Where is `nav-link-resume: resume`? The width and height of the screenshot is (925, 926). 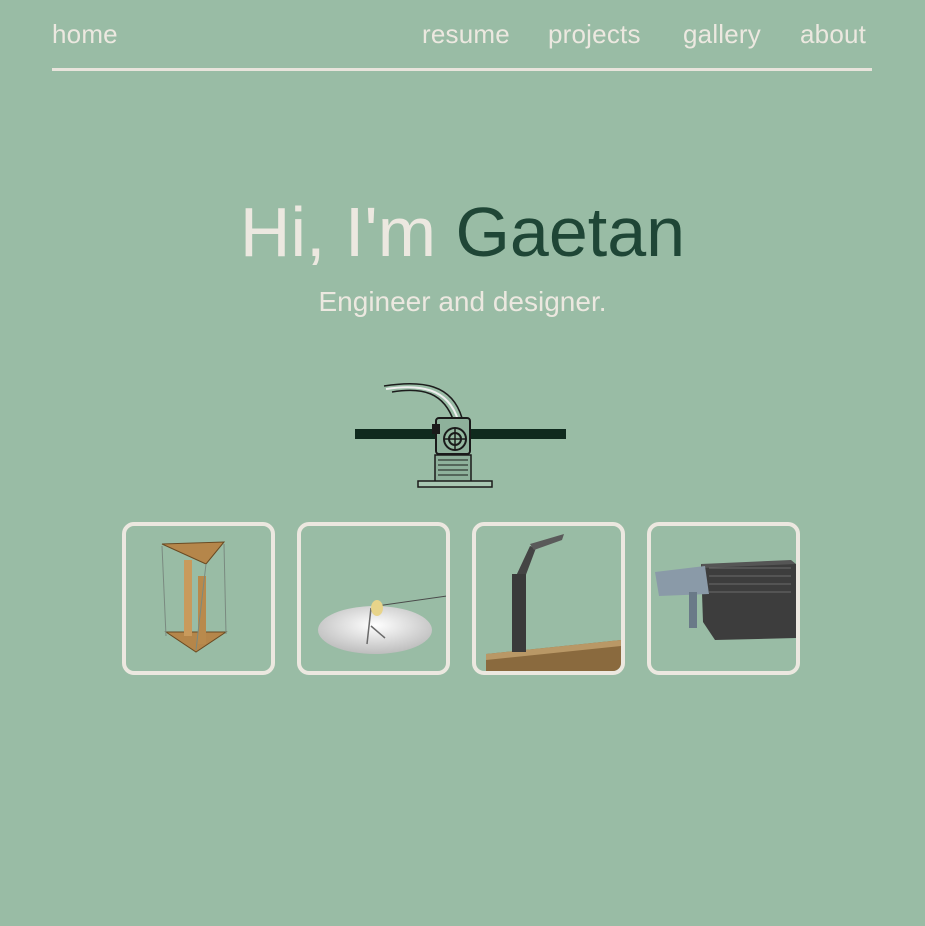 nav-link-resume: resume is located at coordinates (466, 34).